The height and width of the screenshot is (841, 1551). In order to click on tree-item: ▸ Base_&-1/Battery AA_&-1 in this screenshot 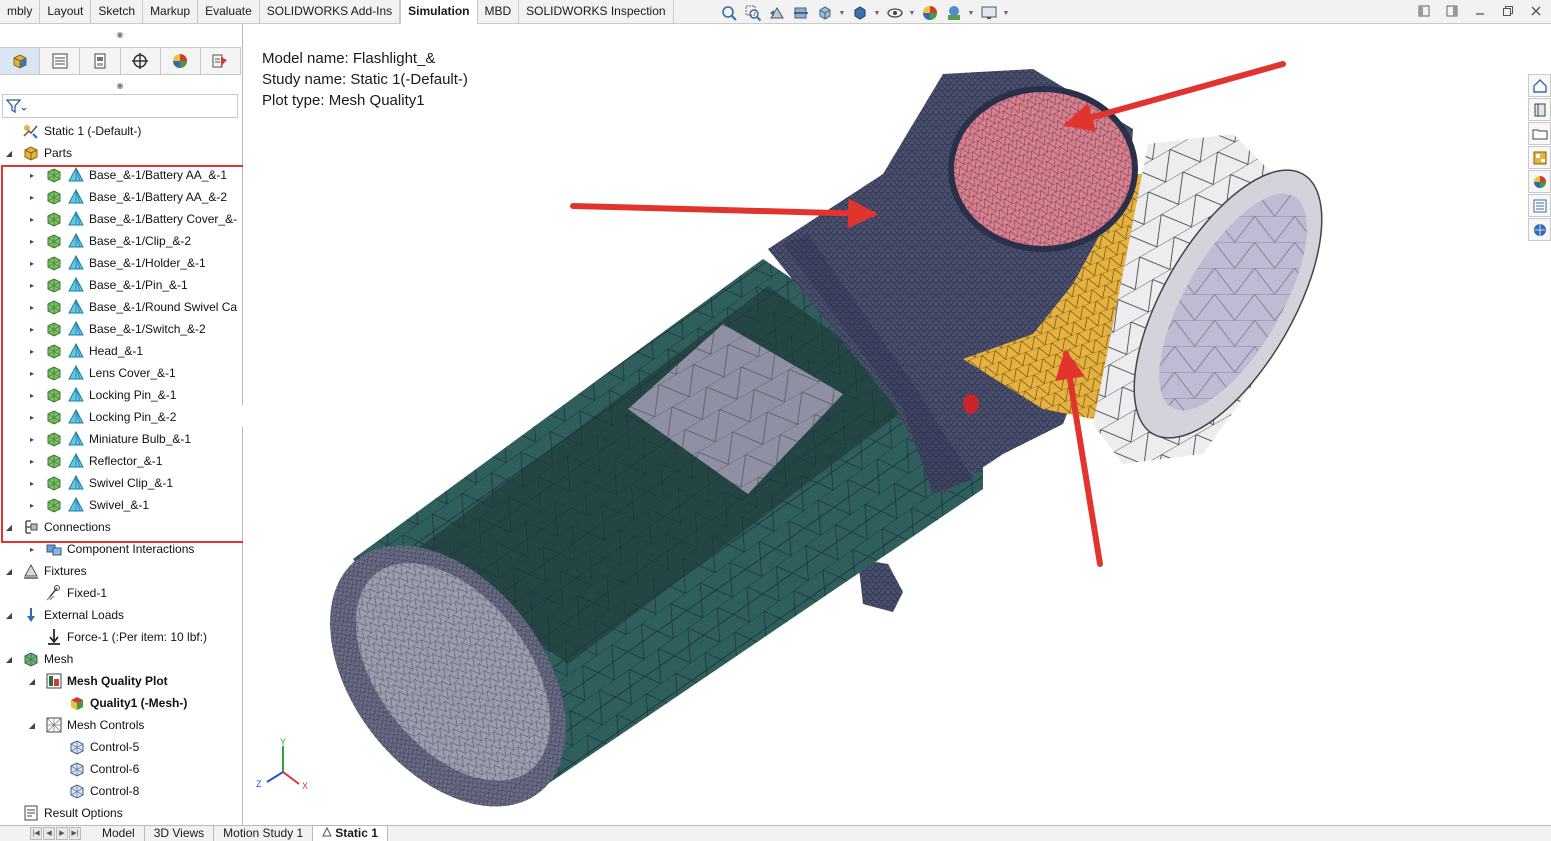, I will do `click(120, 175)`.